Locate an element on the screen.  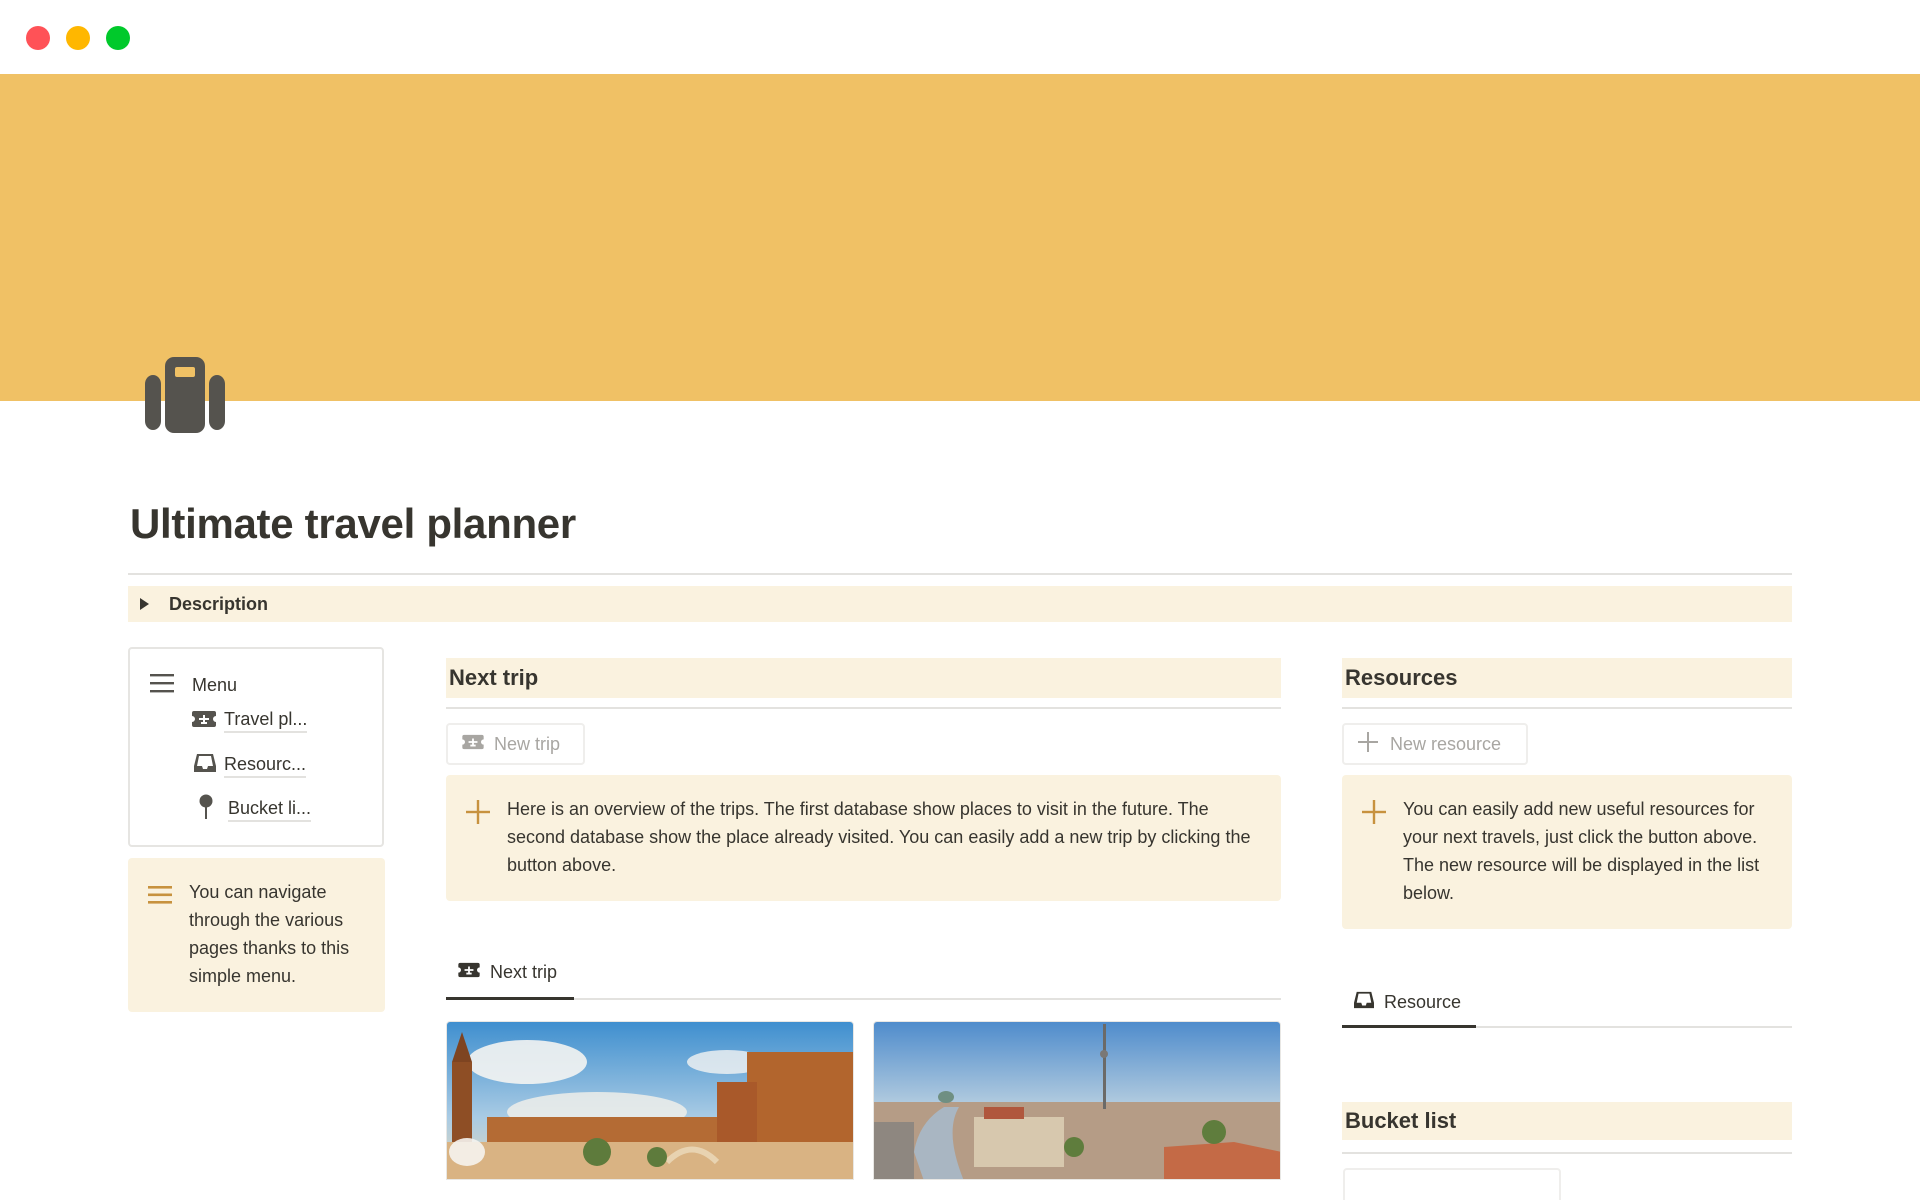
trip-card-image-seville is located at coordinates (650, 1100).